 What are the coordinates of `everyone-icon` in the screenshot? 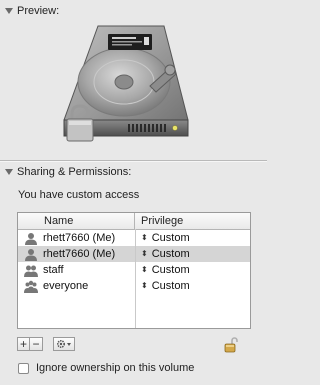 It's located at (31, 286).